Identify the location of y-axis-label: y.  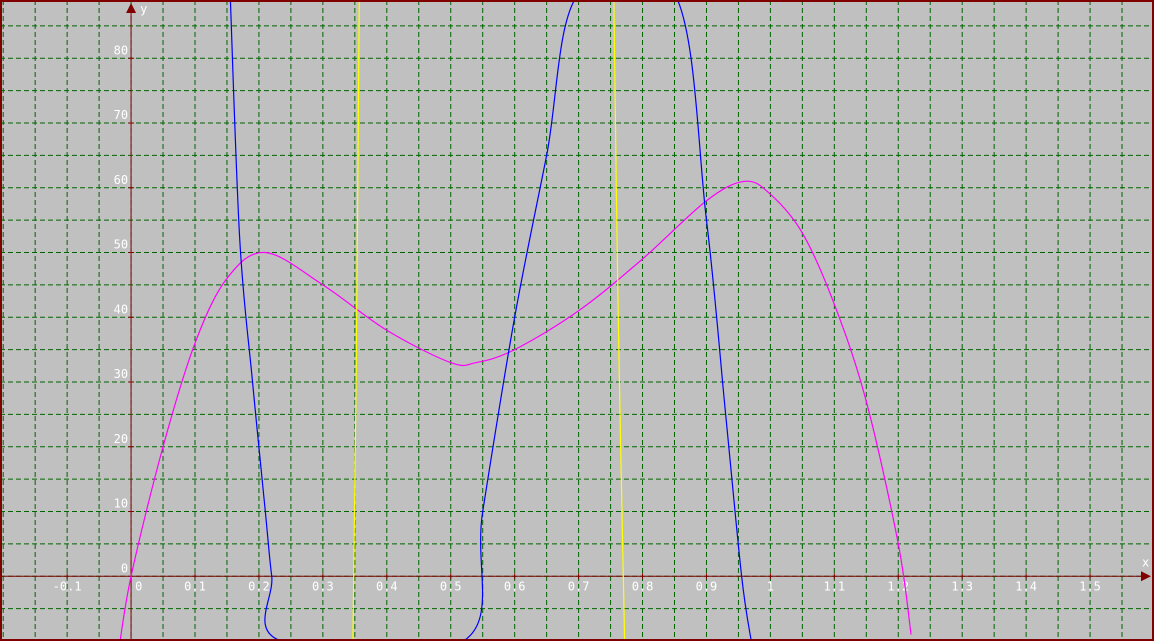
(143, 9).